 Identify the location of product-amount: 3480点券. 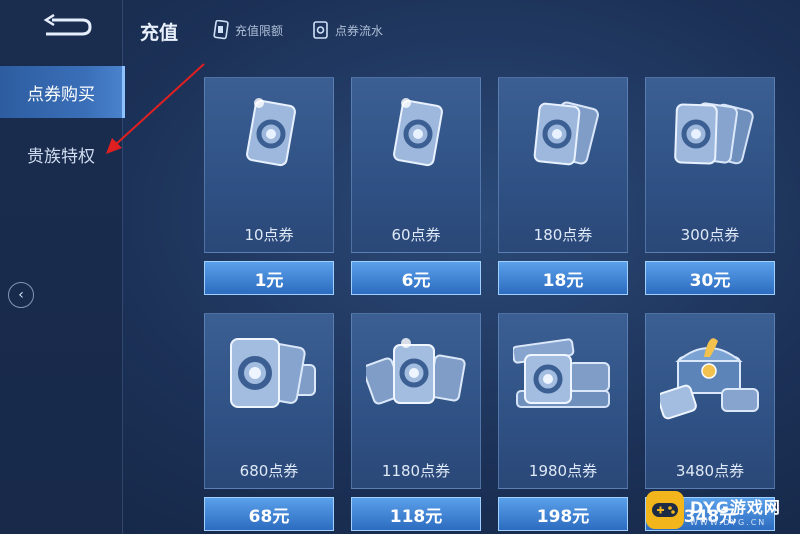
(710, 471).